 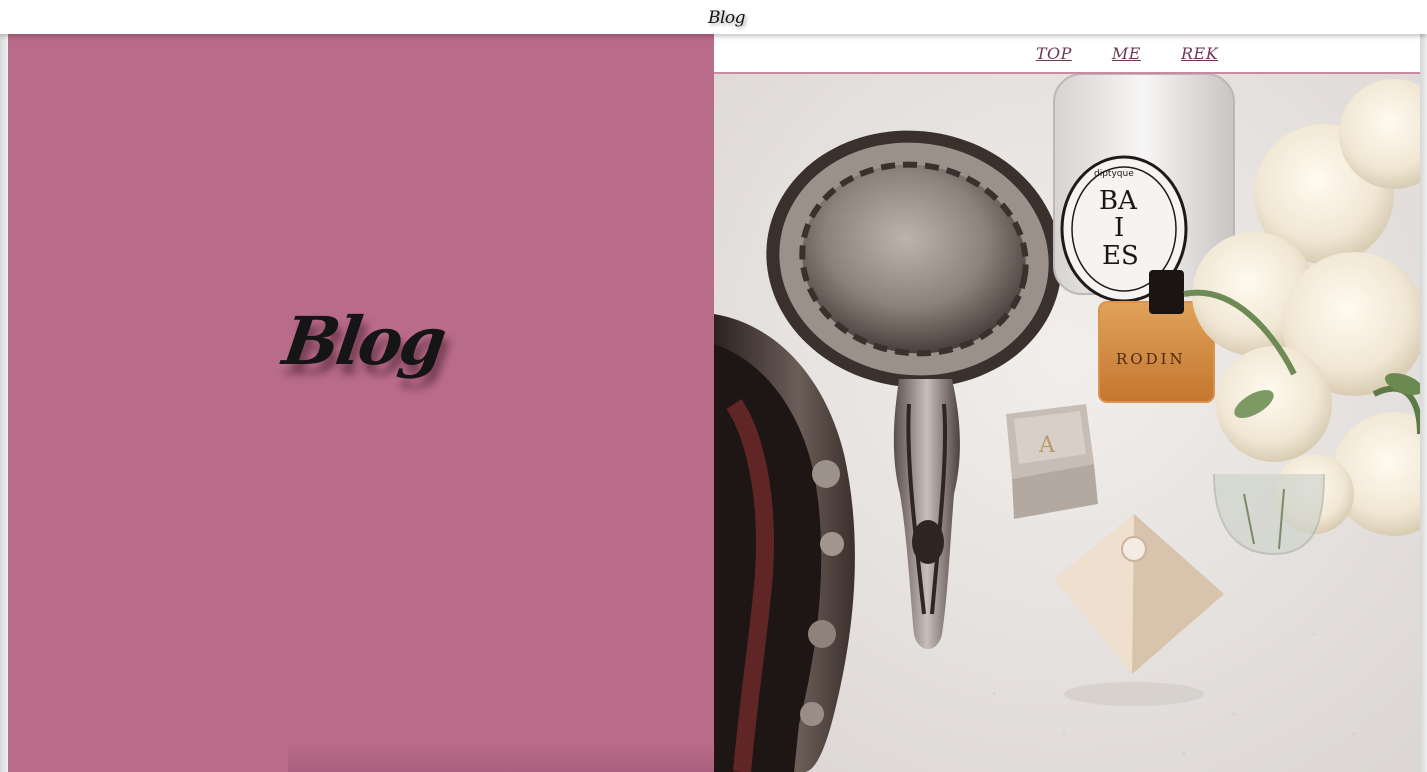 What do you see at coordinates (363, 341) in the screenshot?
I see `hero-title: Blog` at bounding box center [363, 341].